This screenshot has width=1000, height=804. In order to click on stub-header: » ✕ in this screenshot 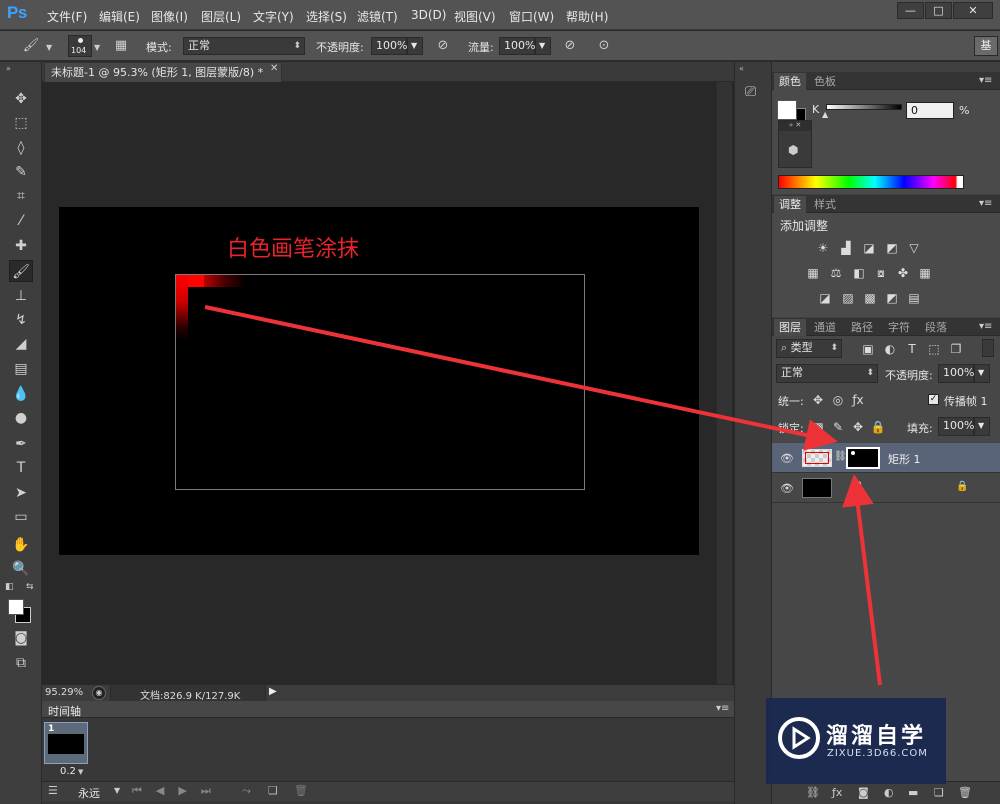, I will do `click(795, 126)`.